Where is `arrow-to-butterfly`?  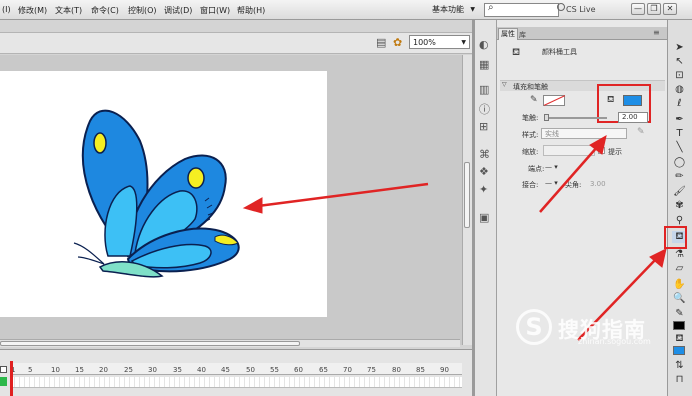
arrow-to-butterfly is located at coordinates (335, 198).